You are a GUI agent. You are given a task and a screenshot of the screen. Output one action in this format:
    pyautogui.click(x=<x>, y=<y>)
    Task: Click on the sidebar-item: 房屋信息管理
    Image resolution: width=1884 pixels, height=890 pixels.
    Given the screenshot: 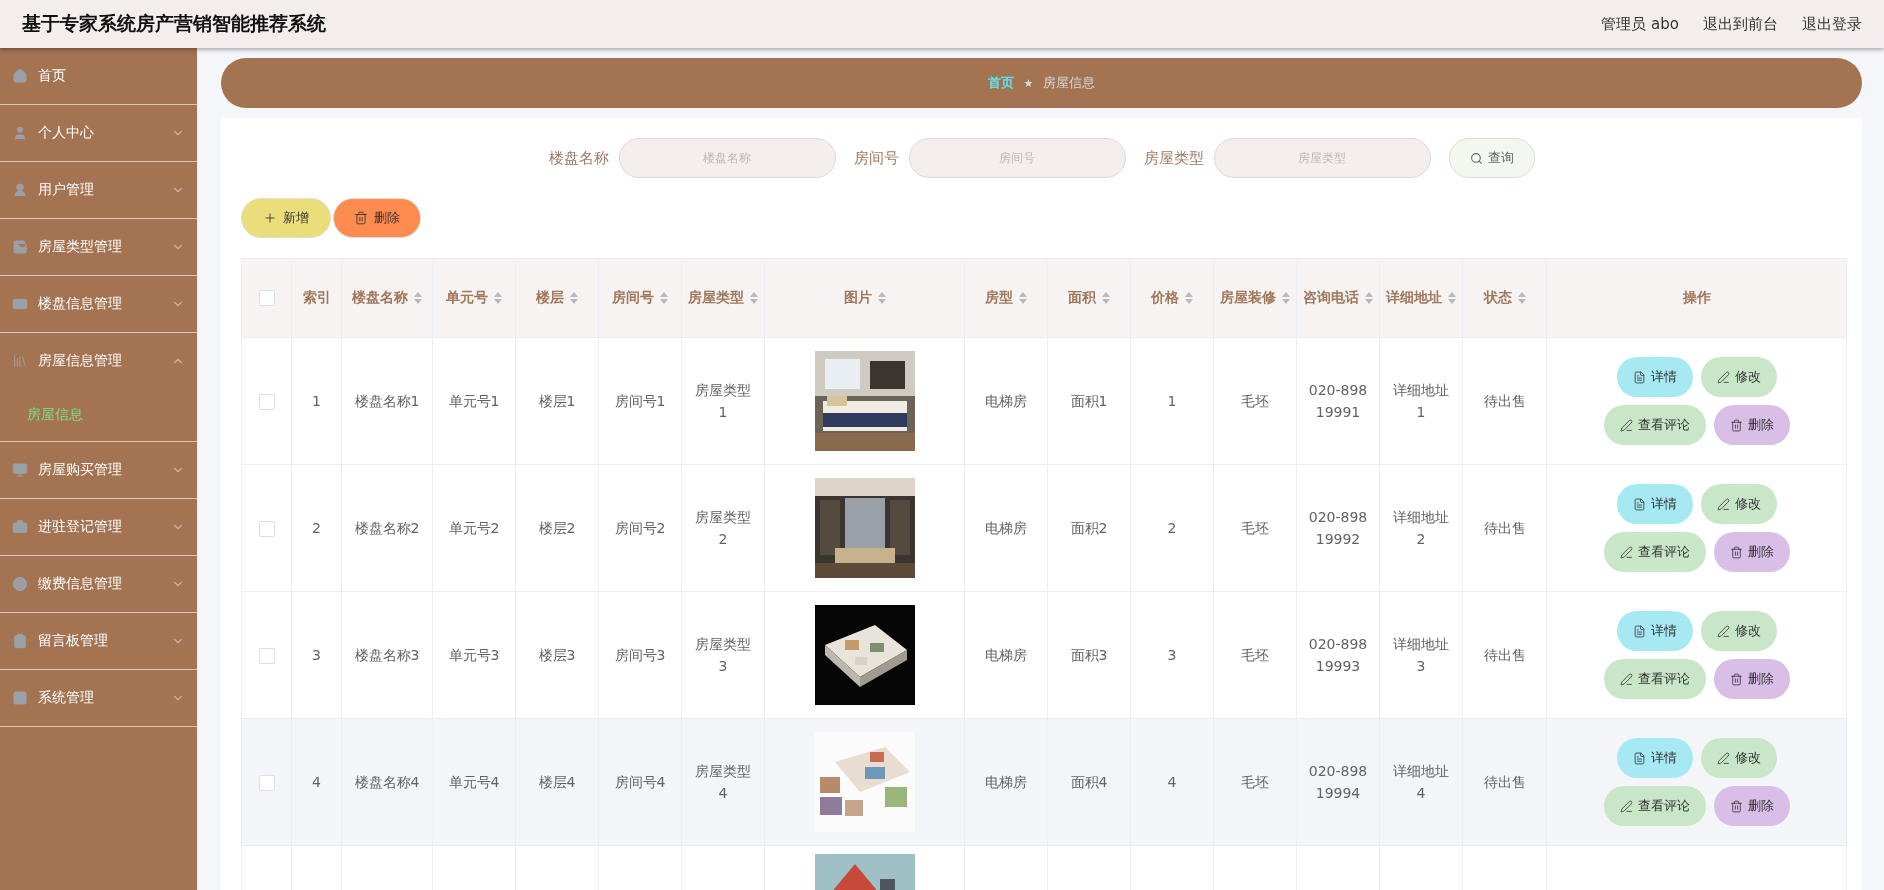 What is the action you would take?
    pyautogui.click(x=98, y=361)
    